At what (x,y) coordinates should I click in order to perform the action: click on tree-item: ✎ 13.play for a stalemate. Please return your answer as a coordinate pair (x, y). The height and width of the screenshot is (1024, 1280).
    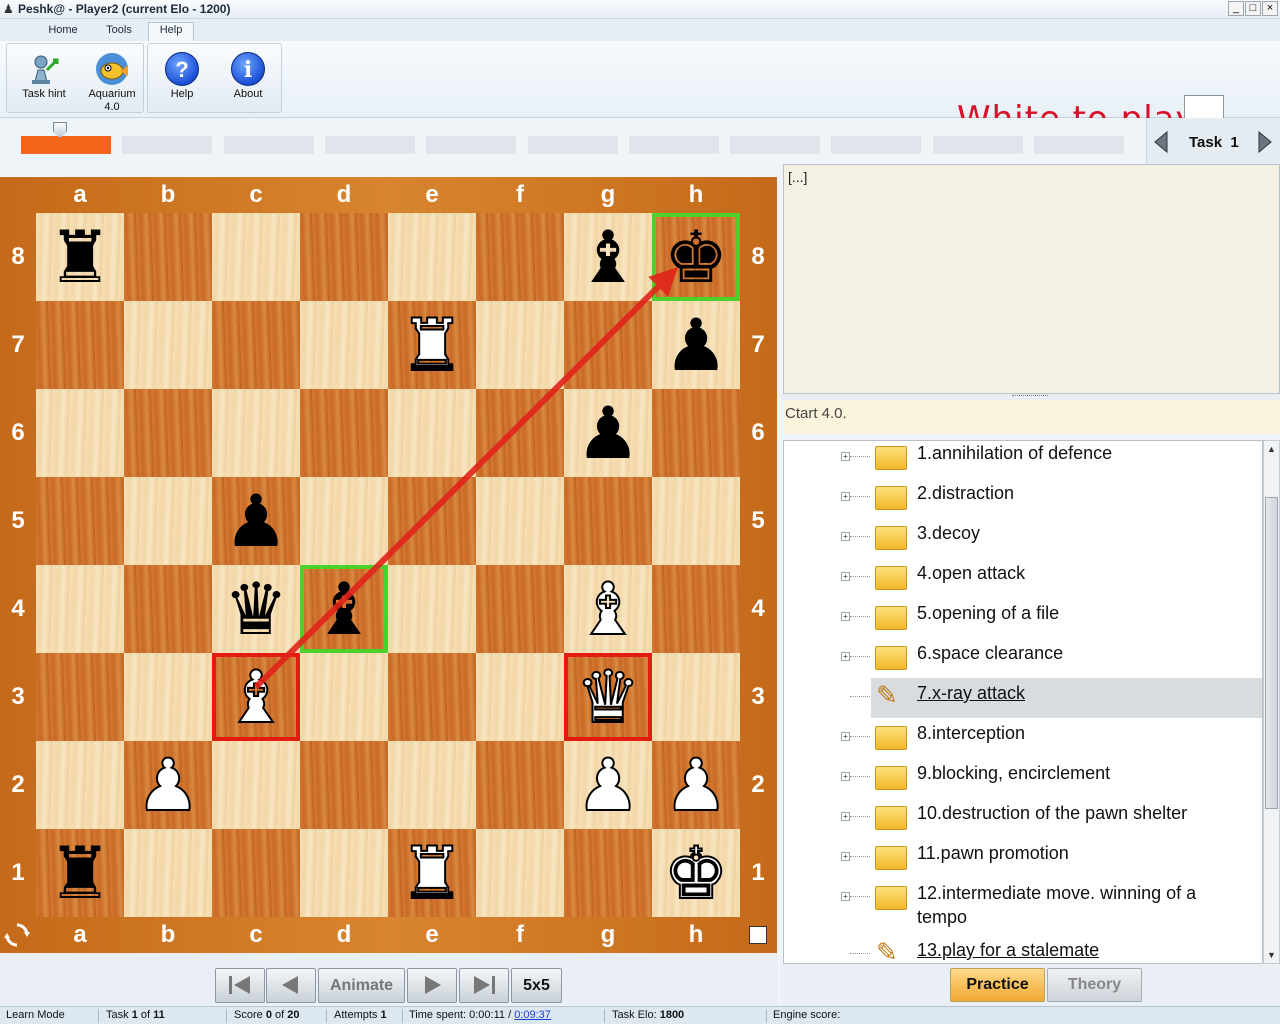
    Looking at the image, I should click on (1023, 949).